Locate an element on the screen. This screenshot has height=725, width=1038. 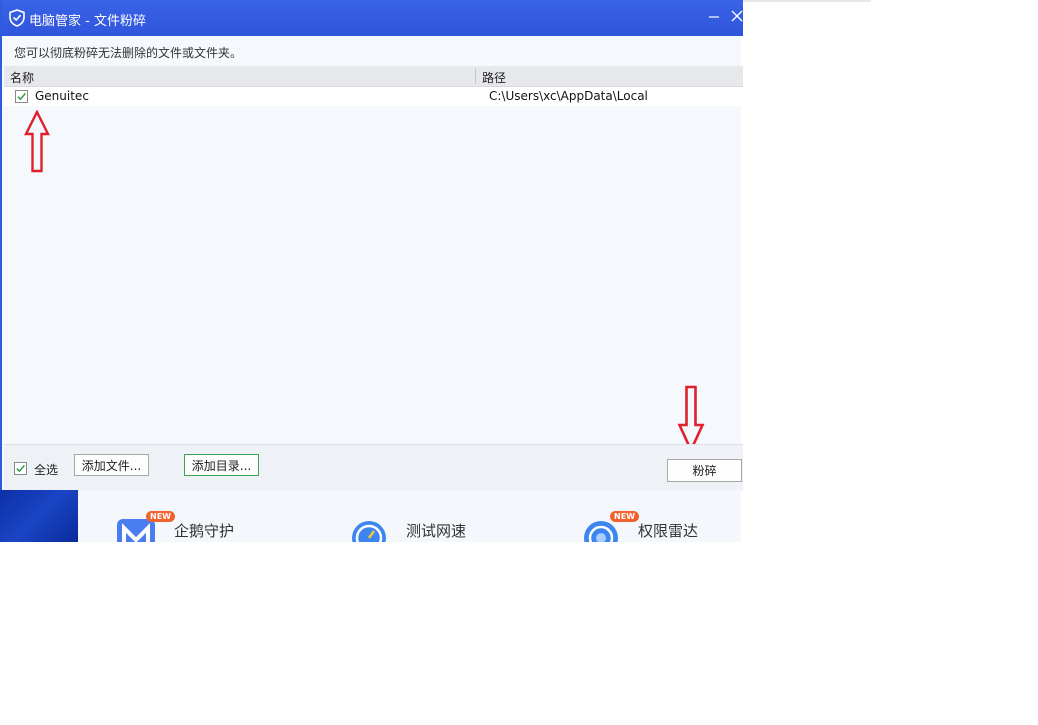
tool-penguin-guard: NEW 企鹅守护 is located at coordinates (206, 516).